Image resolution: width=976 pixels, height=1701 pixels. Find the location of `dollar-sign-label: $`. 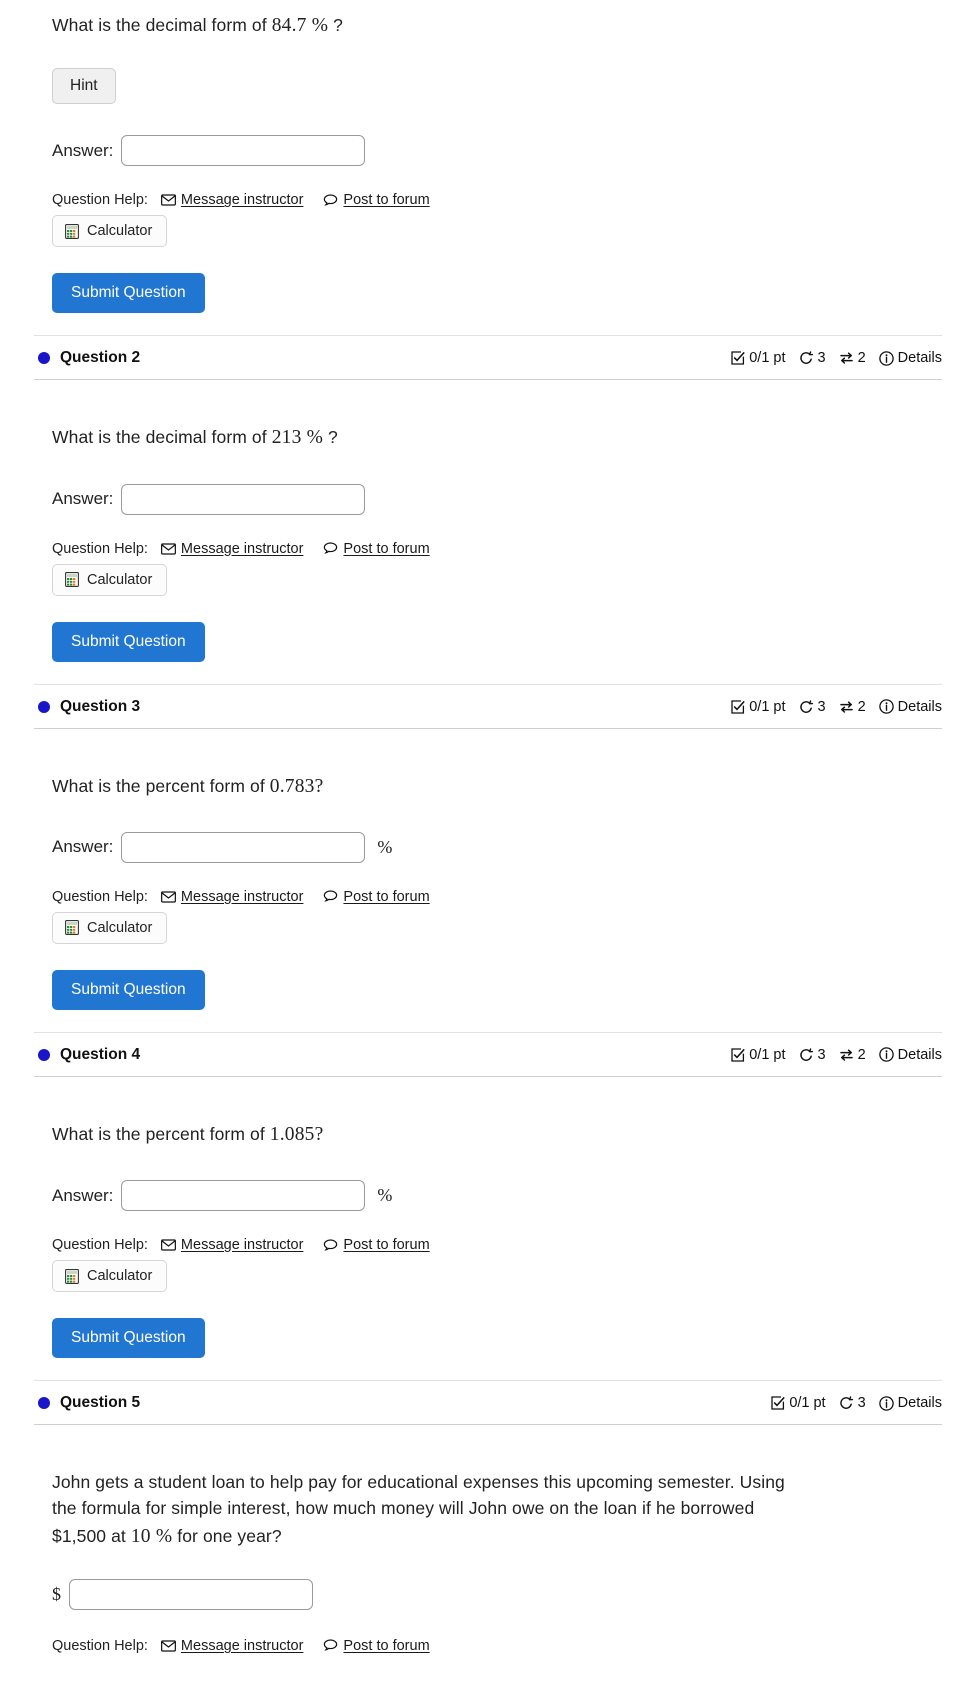

dollar-sign-label: $ is located at coordinates (56, 1593).